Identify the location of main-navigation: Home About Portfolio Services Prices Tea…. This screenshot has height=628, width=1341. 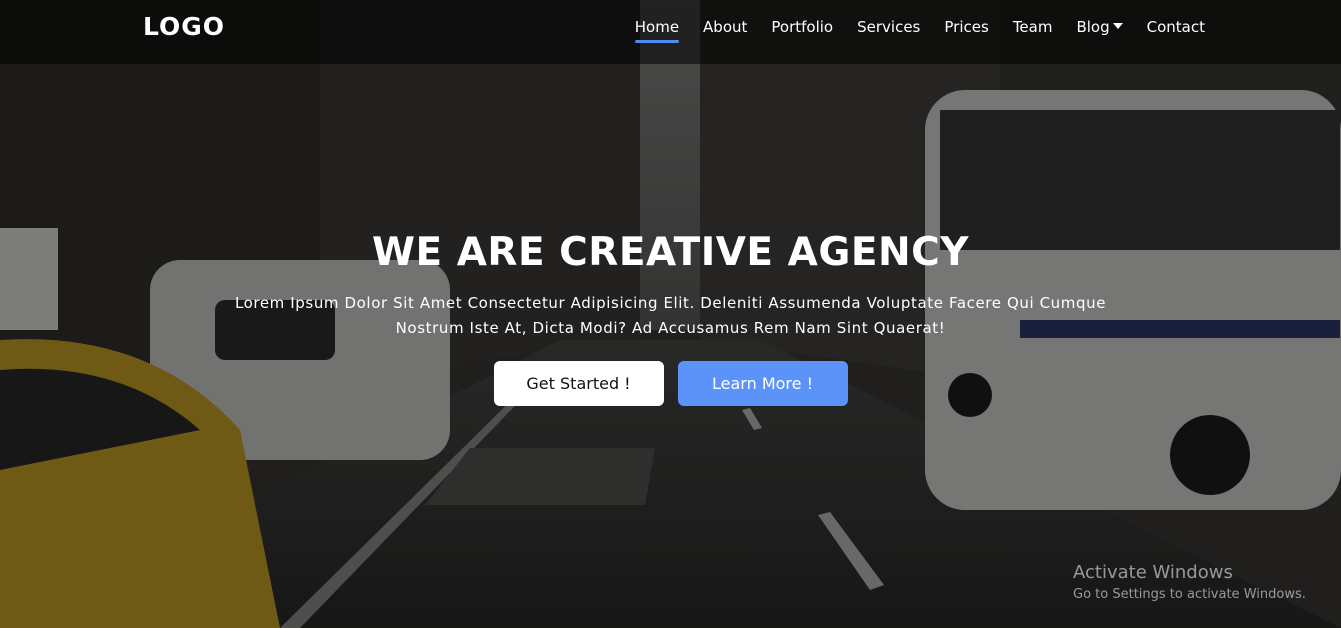
(920, 30).